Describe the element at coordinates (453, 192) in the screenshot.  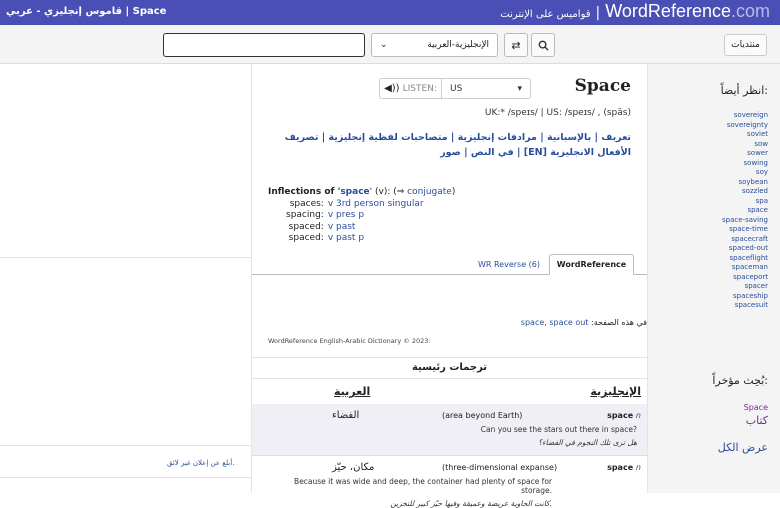
I see `inflections-close: )` at that location.